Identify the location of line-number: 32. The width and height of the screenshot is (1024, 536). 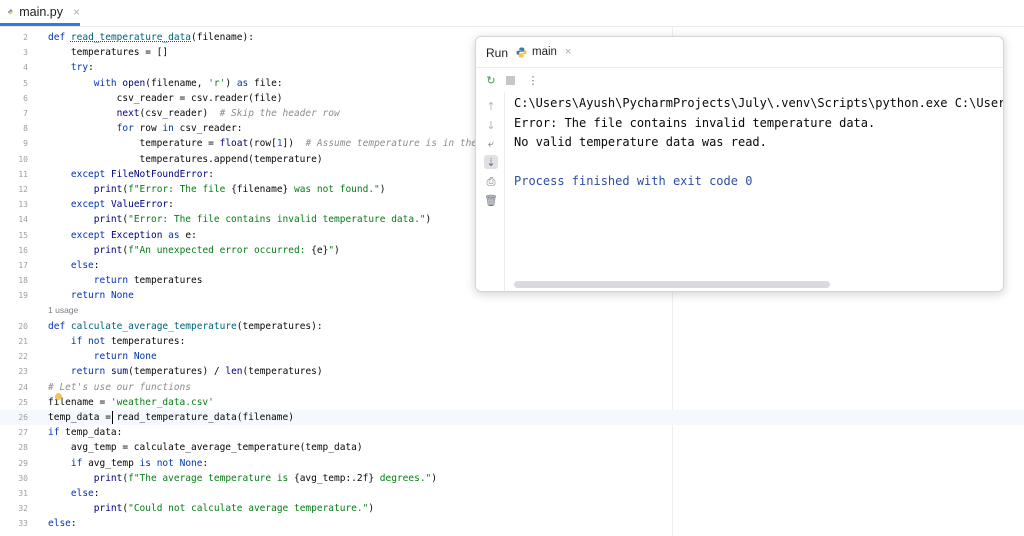
(23, 509).